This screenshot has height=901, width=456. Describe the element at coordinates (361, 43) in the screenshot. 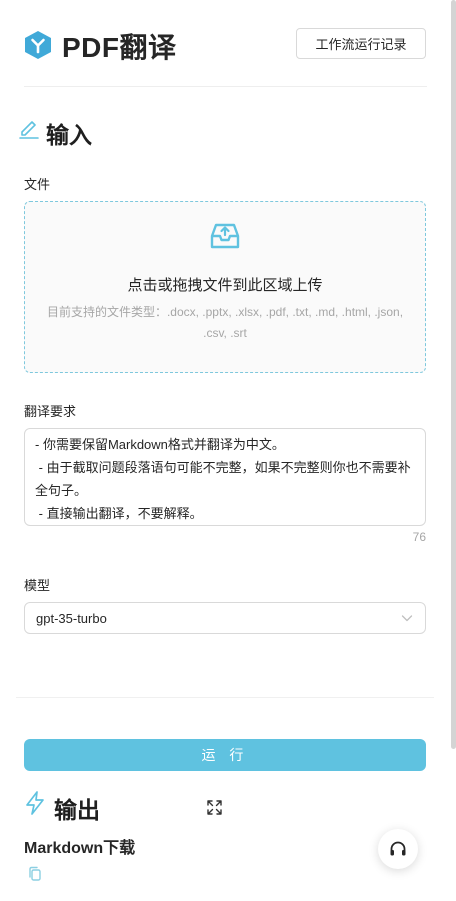

I see `workflow-history-button: 工作流运行记录` at that location.